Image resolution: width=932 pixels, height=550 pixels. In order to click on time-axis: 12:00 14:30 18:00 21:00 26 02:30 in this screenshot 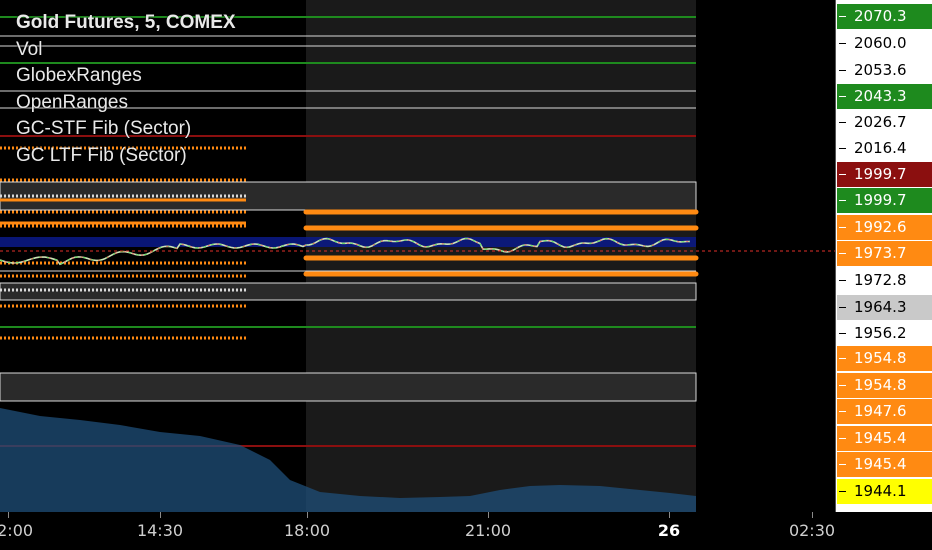, I will do `click(466, 531)`.